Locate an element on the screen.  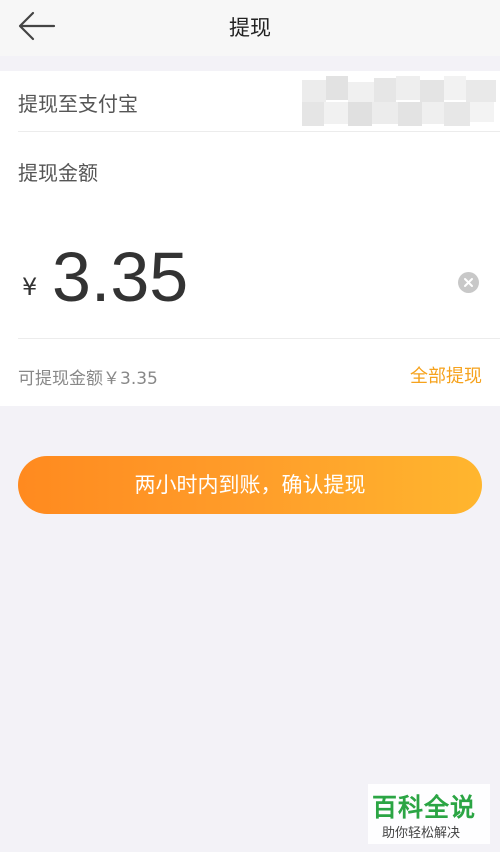
nav-bar: 提现 is located at coordinates (250, 28).